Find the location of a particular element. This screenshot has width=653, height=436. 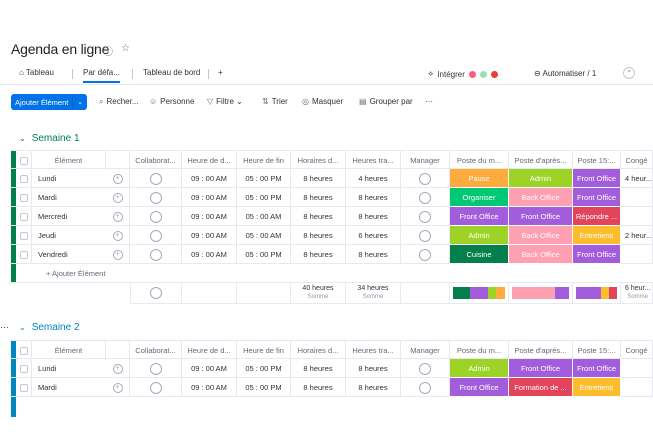

group-by-button: ▤ Grouper par is located at coordinates (386, 101).